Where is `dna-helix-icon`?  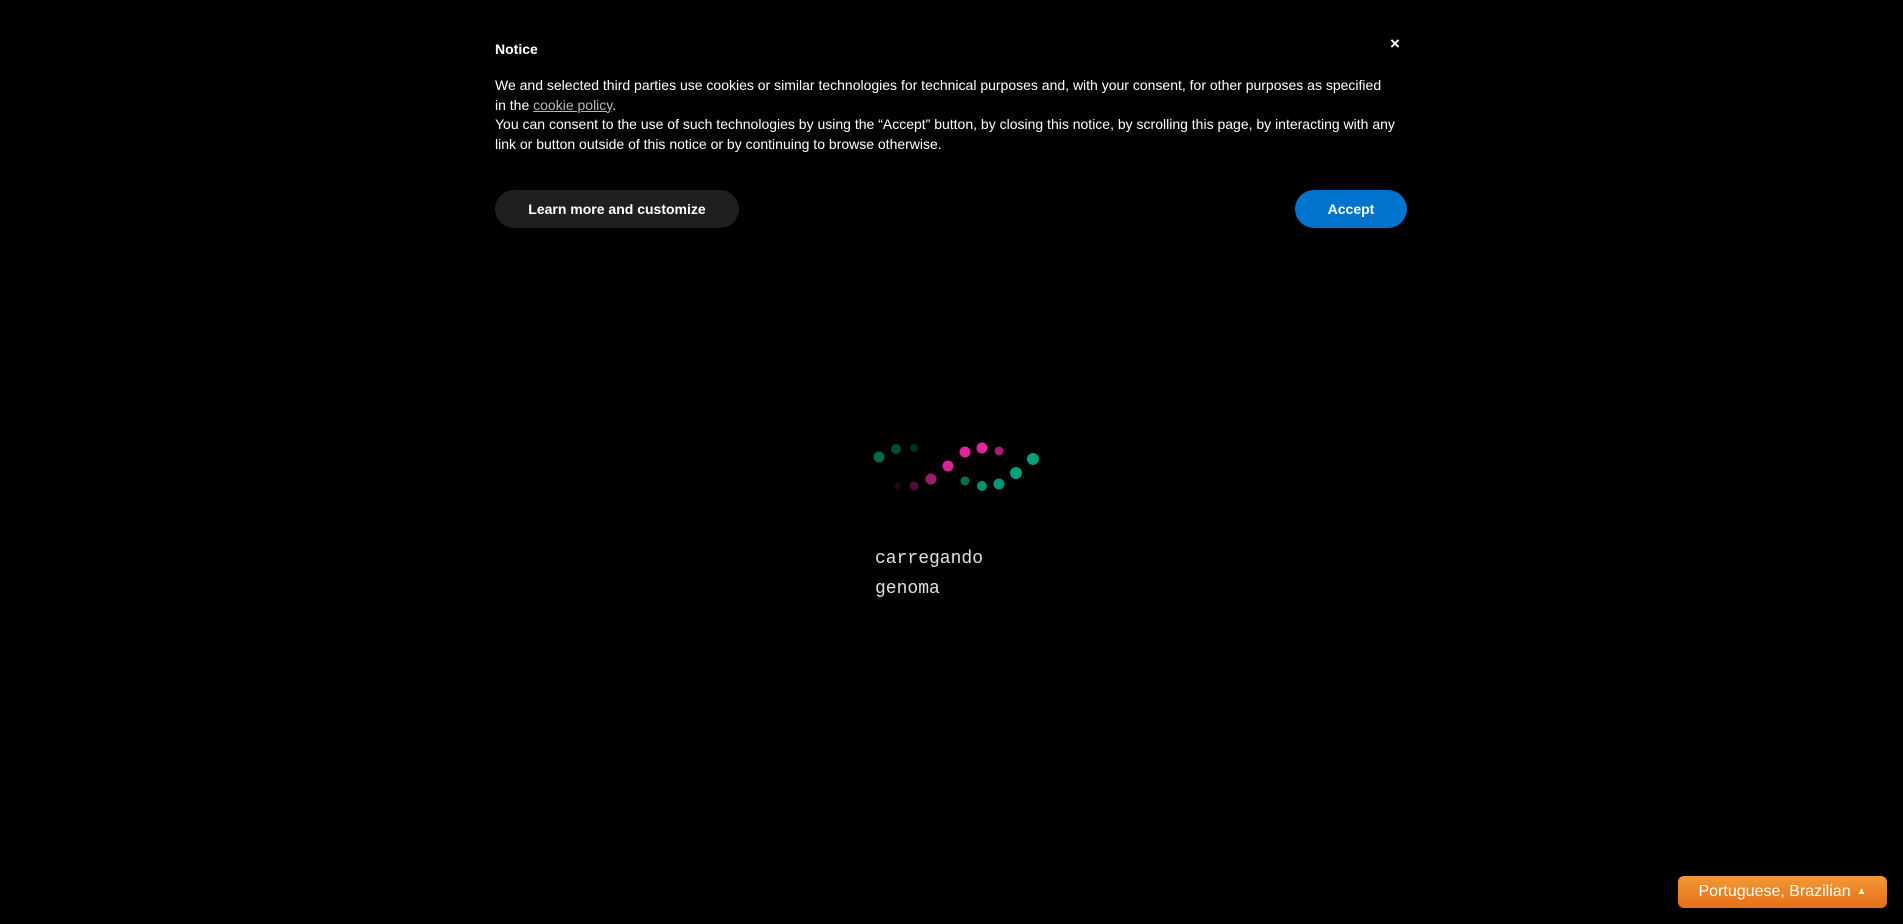 dna-helix-icon is located at coordinates (956, 466).